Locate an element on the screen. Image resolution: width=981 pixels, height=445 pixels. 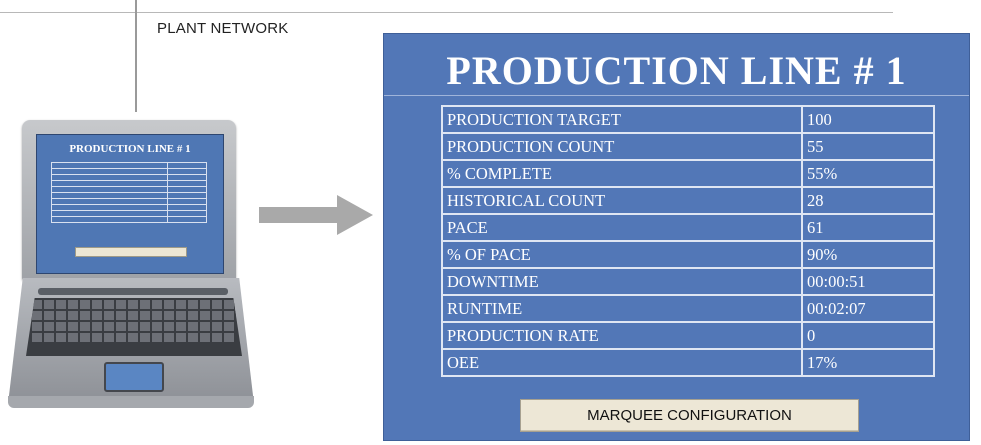
table-row: PRODUCTION TARGET 100 is located at coordinates (688, 119).